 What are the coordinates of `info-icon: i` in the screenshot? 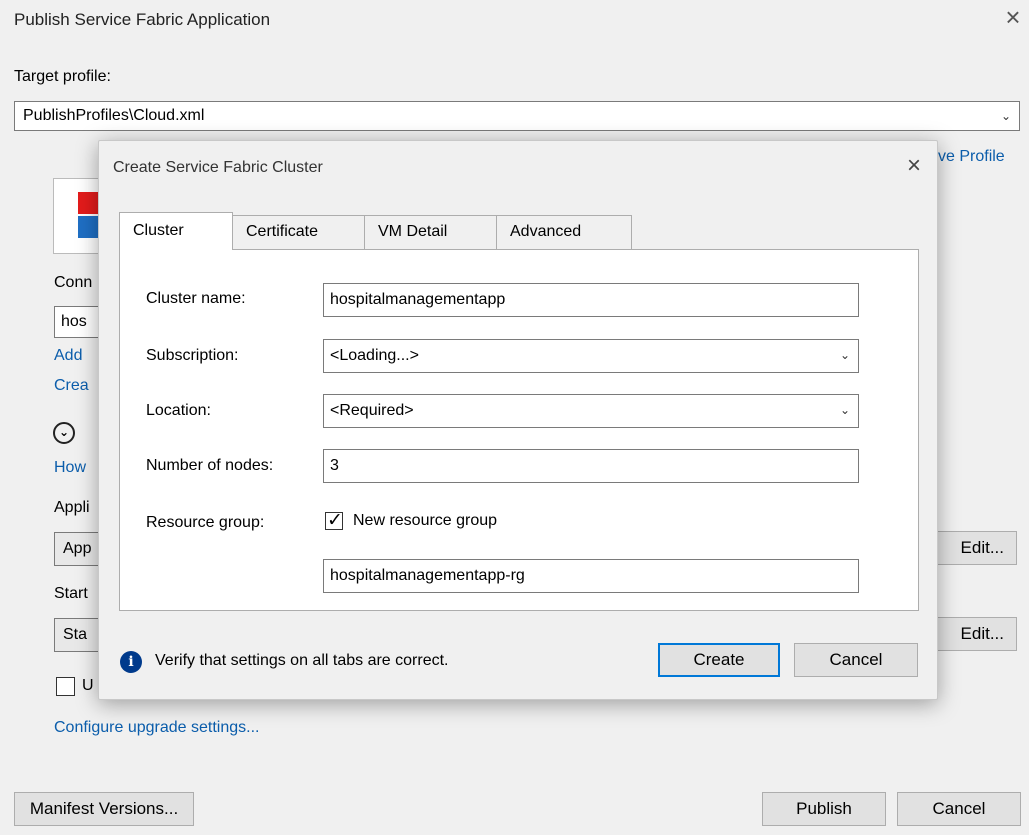 It's located at (131, 662).